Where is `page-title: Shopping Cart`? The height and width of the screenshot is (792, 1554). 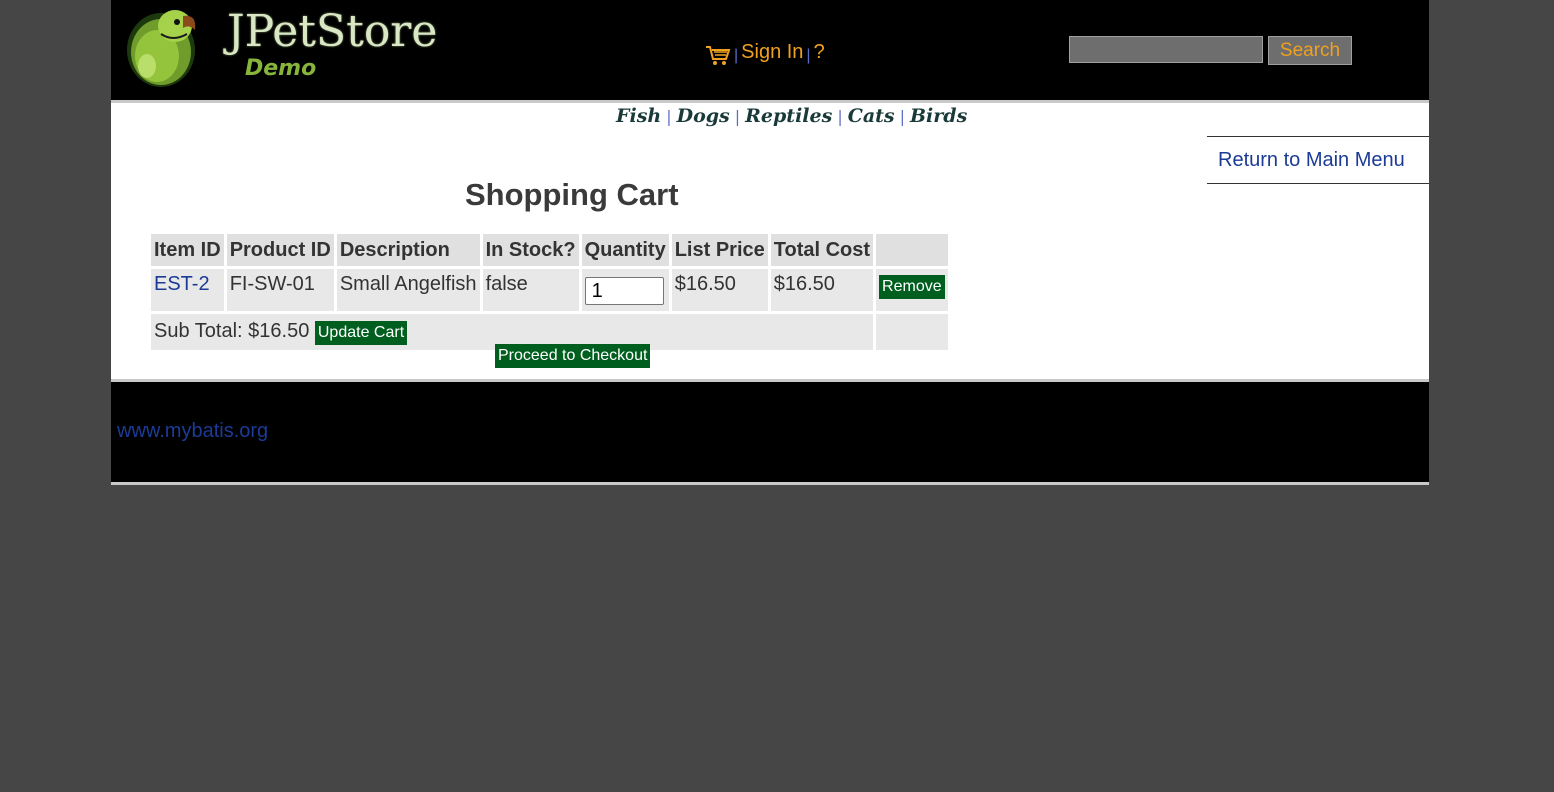
page-title: Shopping Cart is located at coordinates (572, 194).